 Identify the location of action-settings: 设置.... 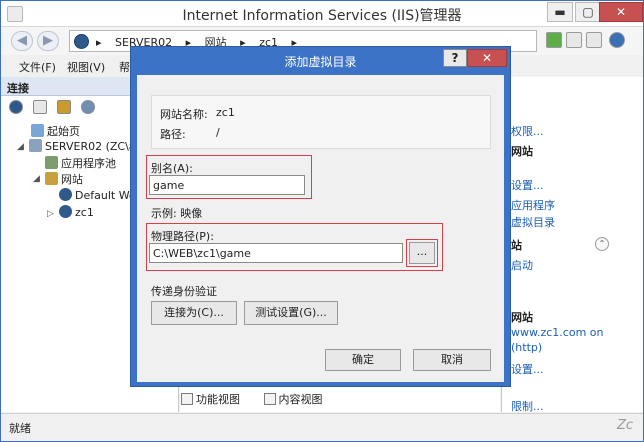
(527, 185).